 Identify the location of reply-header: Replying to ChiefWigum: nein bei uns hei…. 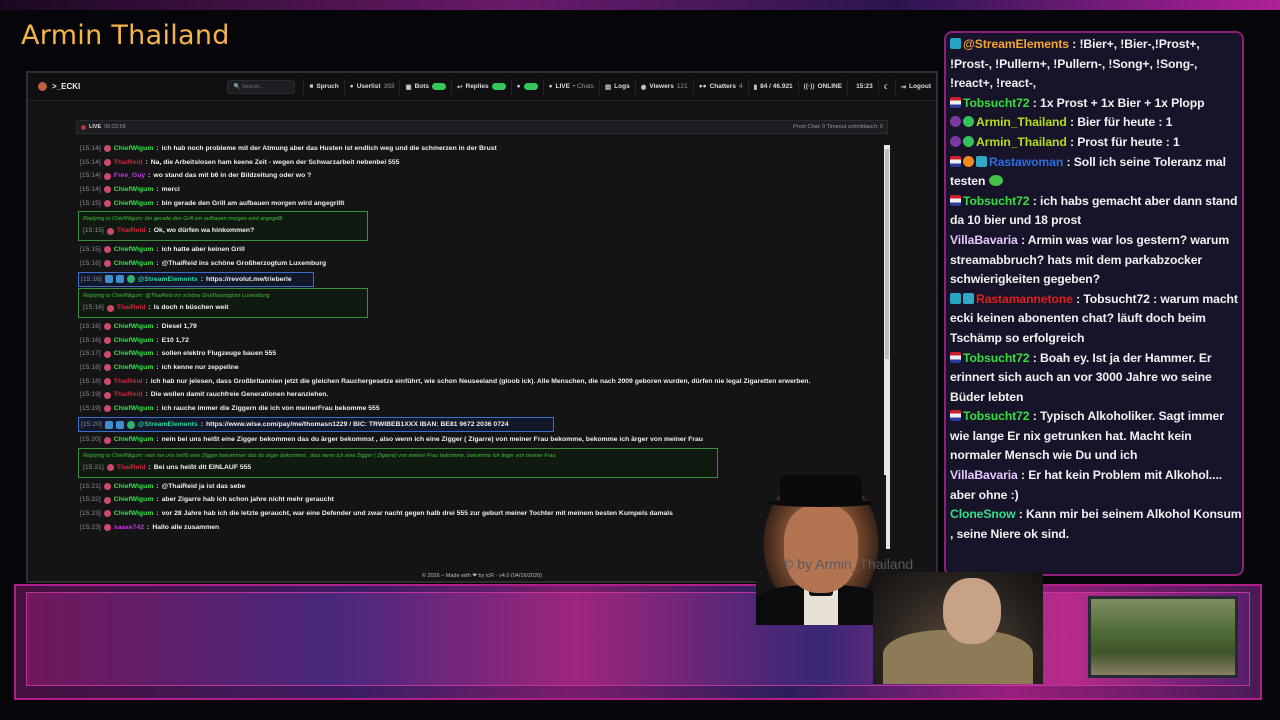
(319, 456).